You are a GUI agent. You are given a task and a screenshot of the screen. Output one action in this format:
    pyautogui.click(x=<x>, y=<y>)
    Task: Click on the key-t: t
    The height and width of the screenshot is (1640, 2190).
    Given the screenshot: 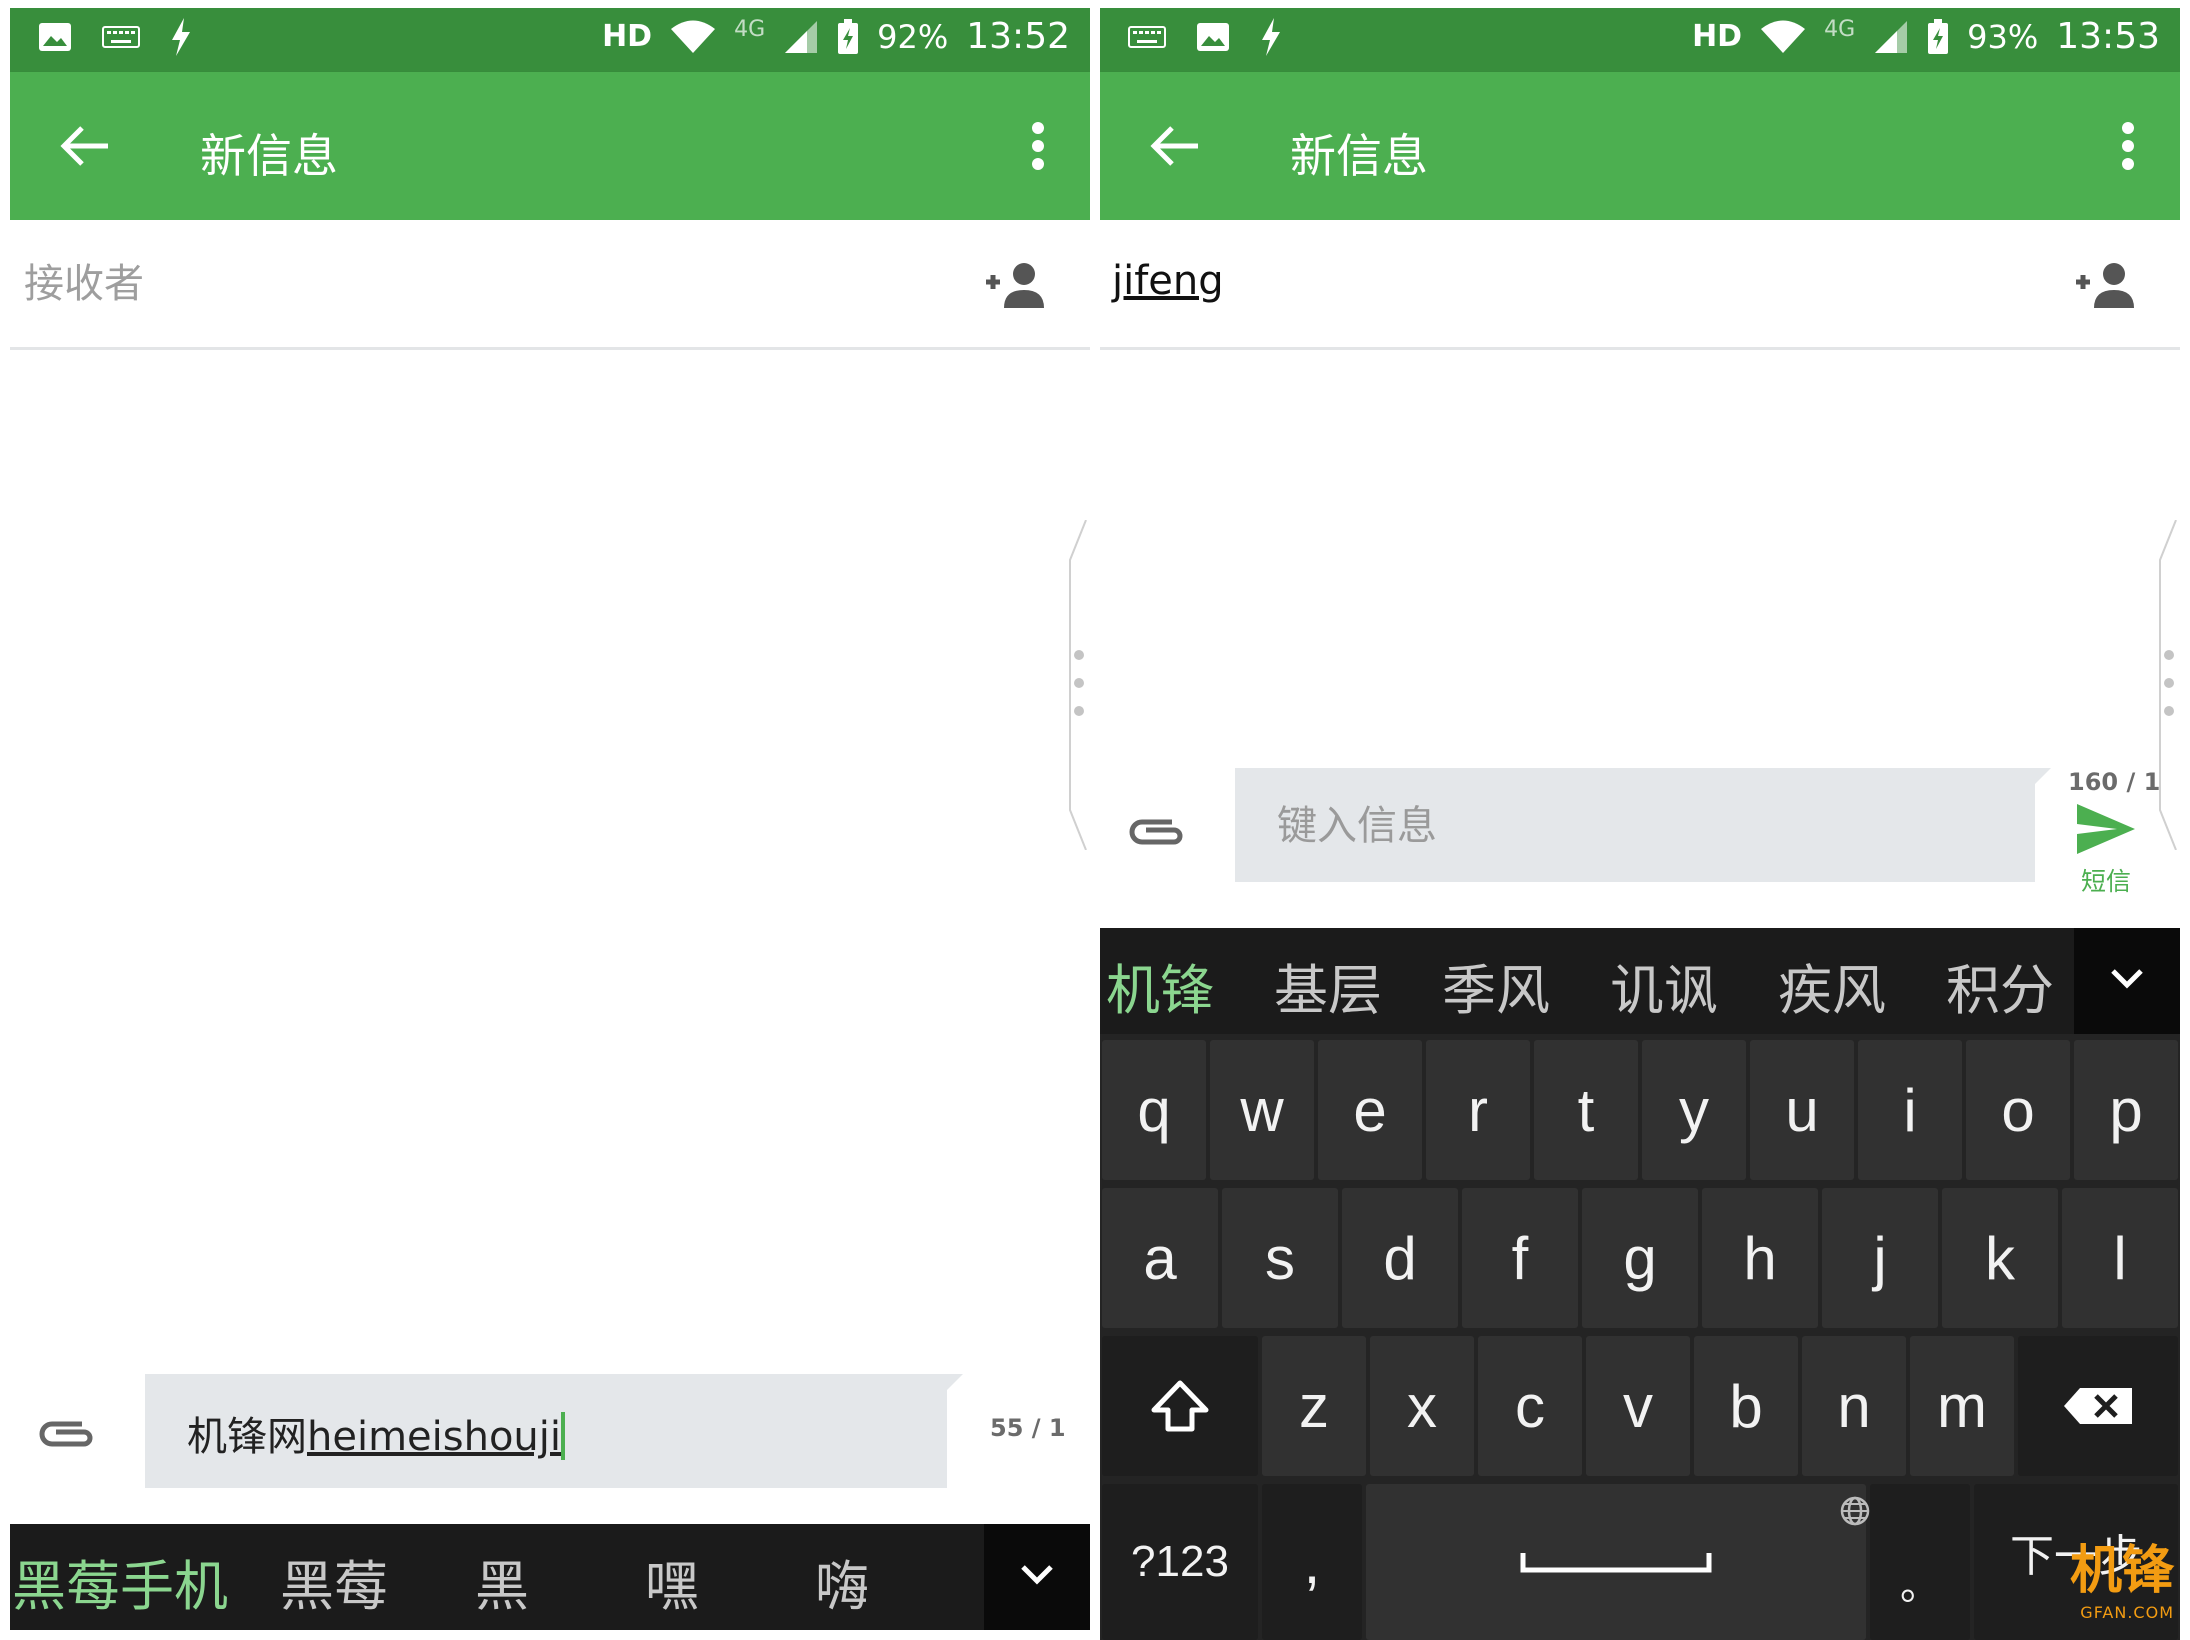 What is the action you would take?
    pyautogui.click(x=1586, y=1110)
    